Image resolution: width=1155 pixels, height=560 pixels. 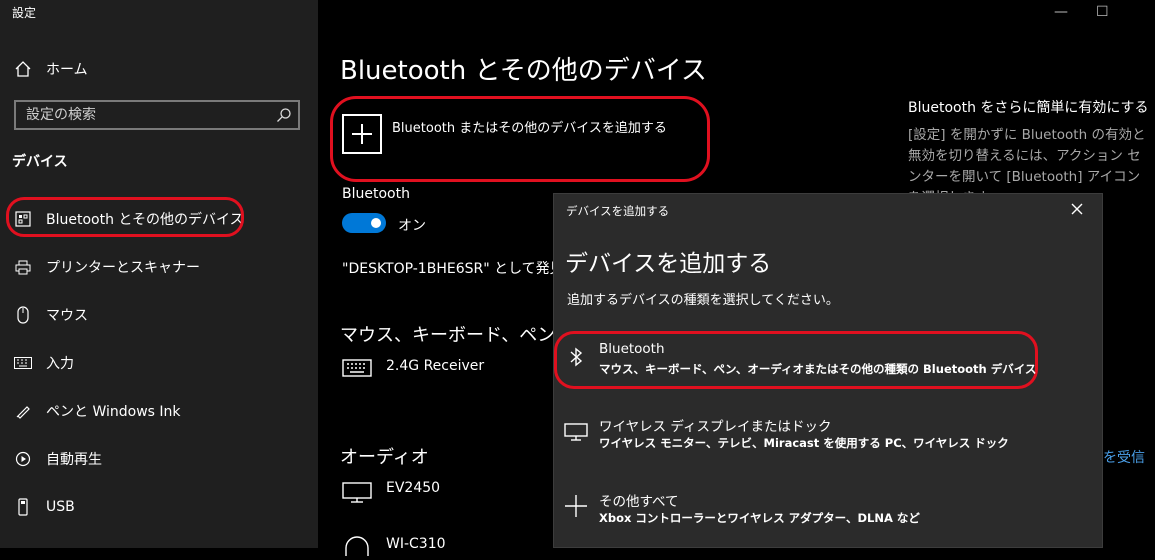 I want to click on autoplay-icon, so click(x=23, y=459).